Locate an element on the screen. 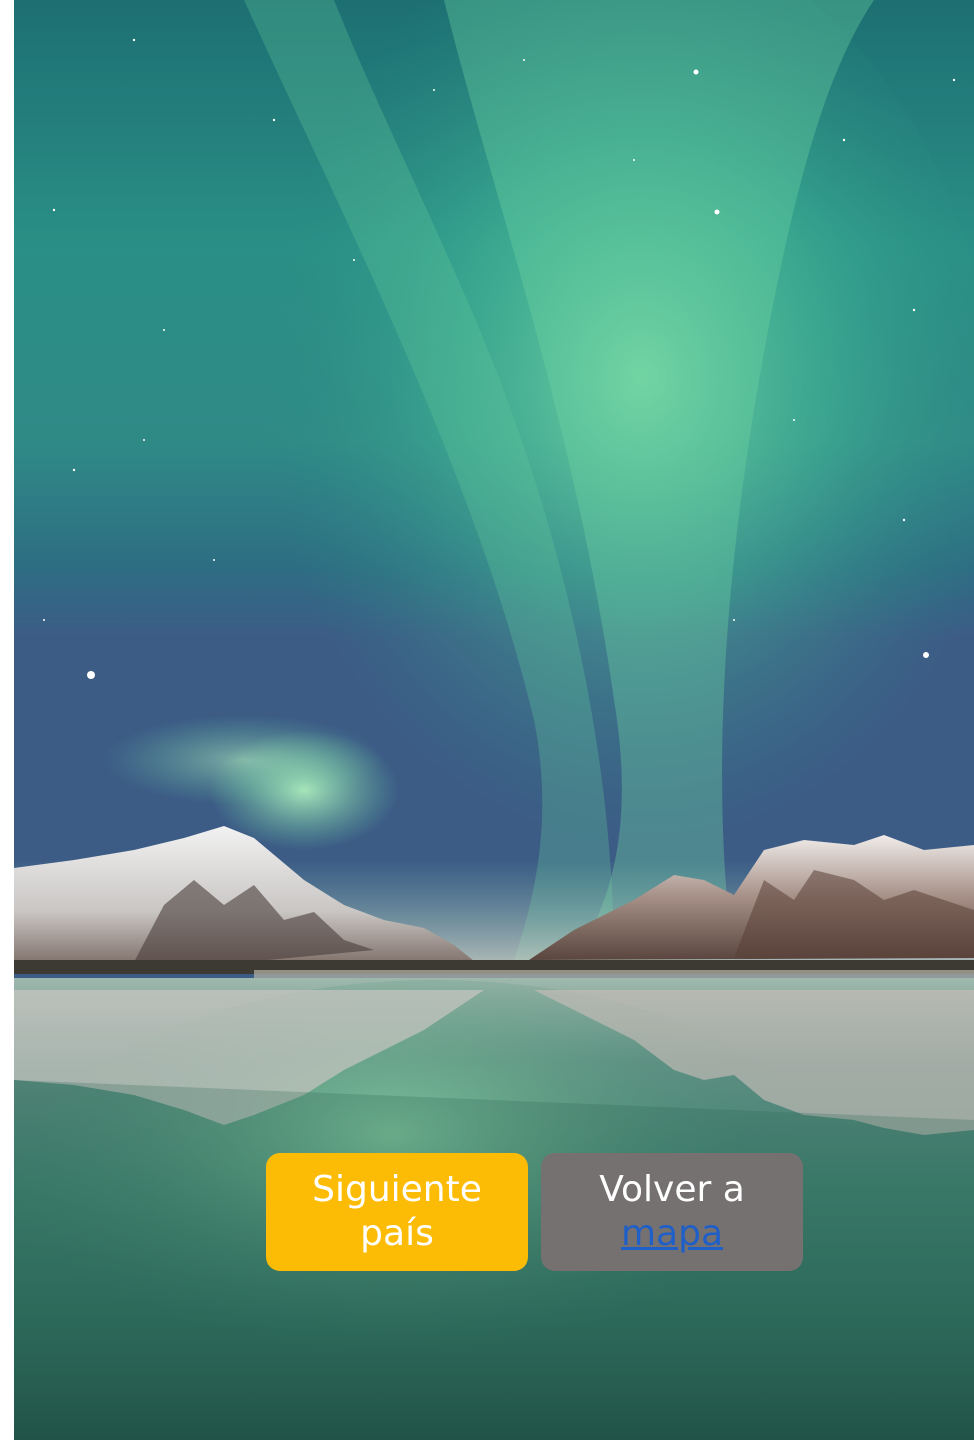  next-country-button: Siguiente país is located at coordinates (397, 1212).